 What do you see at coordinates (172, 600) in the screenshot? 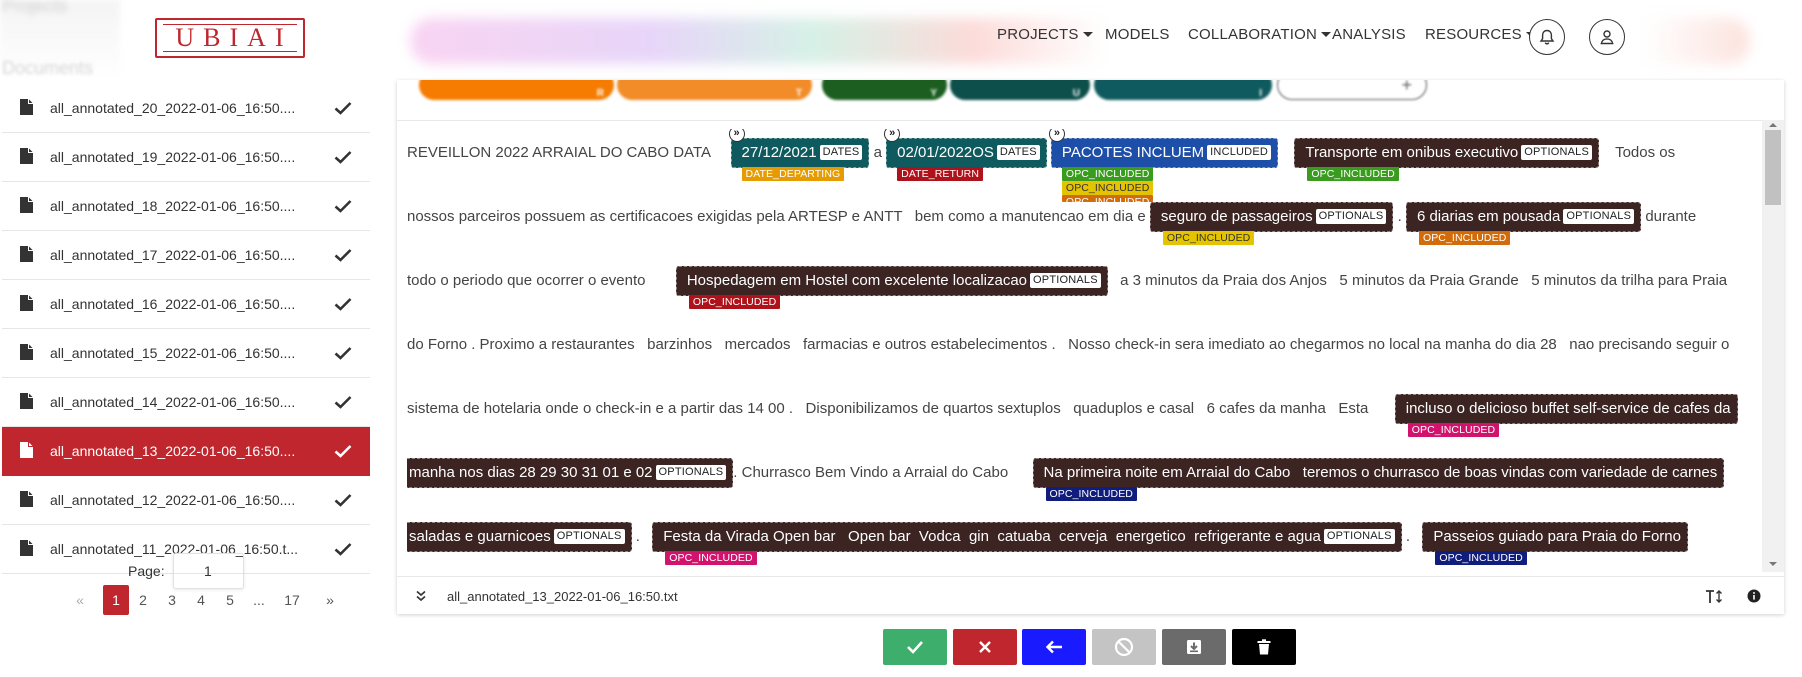
I see `pagination-page-3: 3` at bounding box center [172, 600].